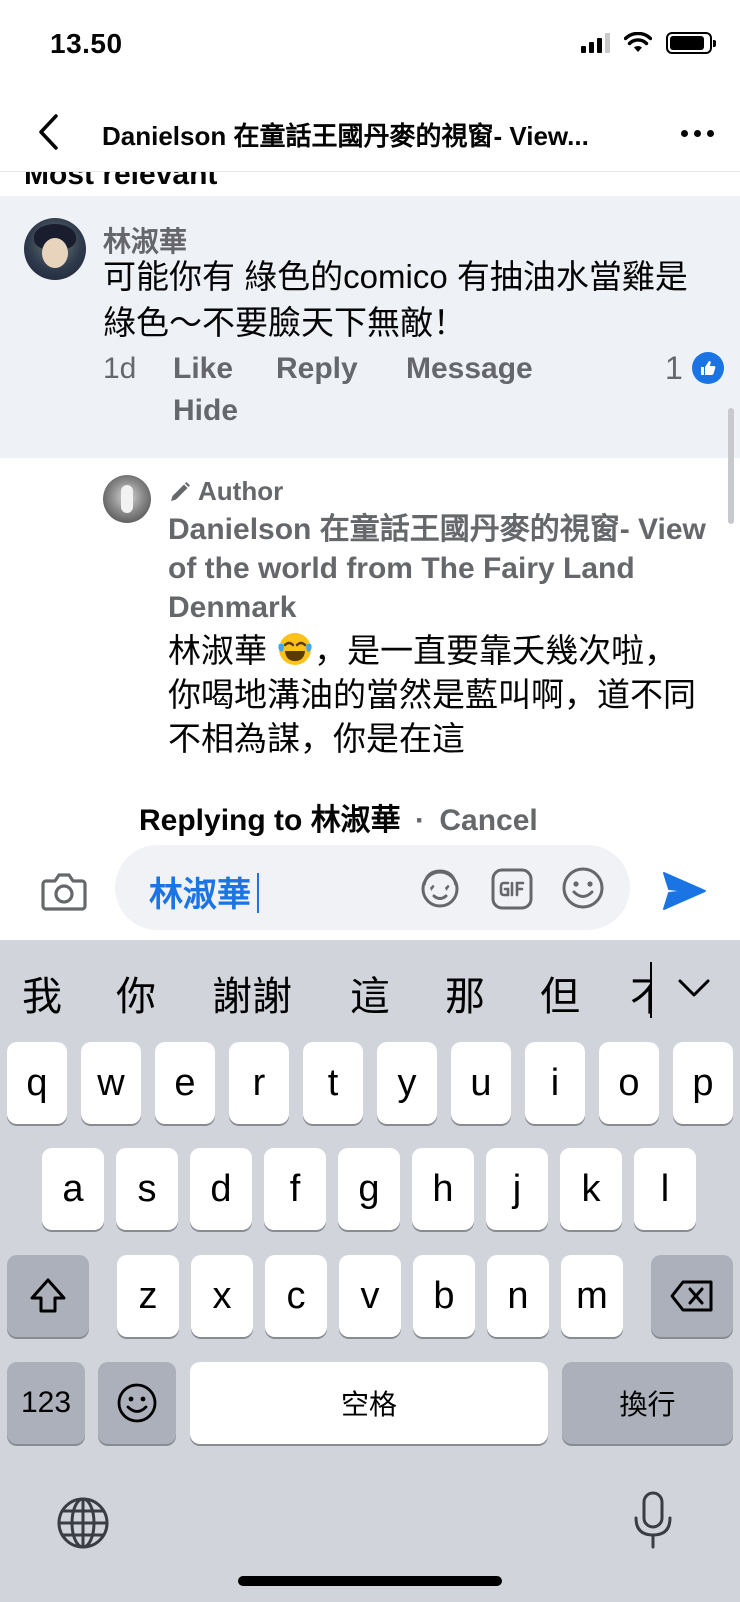  I want to click on key-l: l, so click(665, 1189).